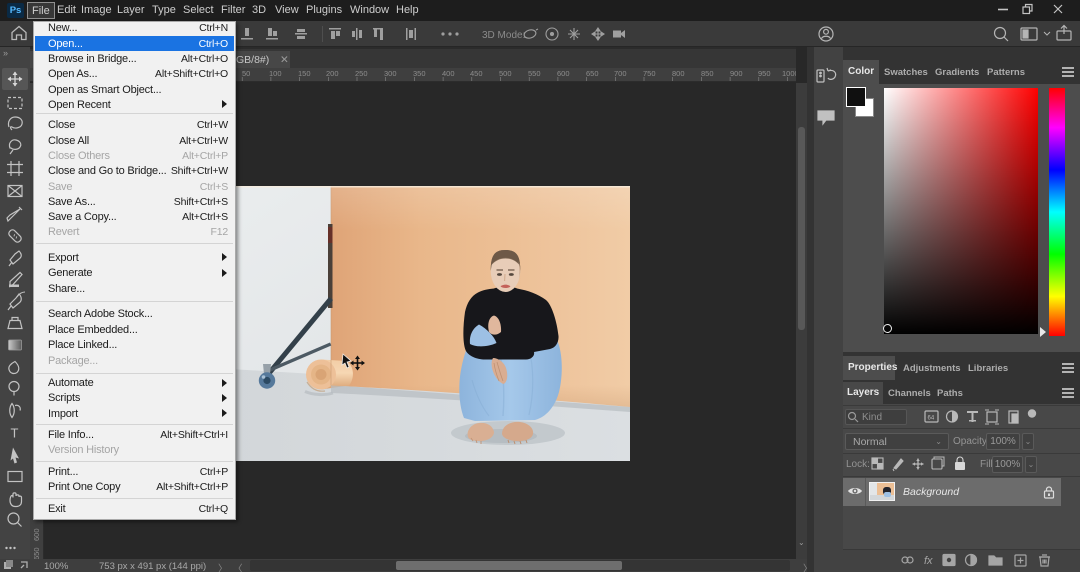 Image resolution: width=1080 pixels, height=572 pixels. Describe the element at coordinates (592, 73) in the screenshot. I see `svg-text: 650` at that location.